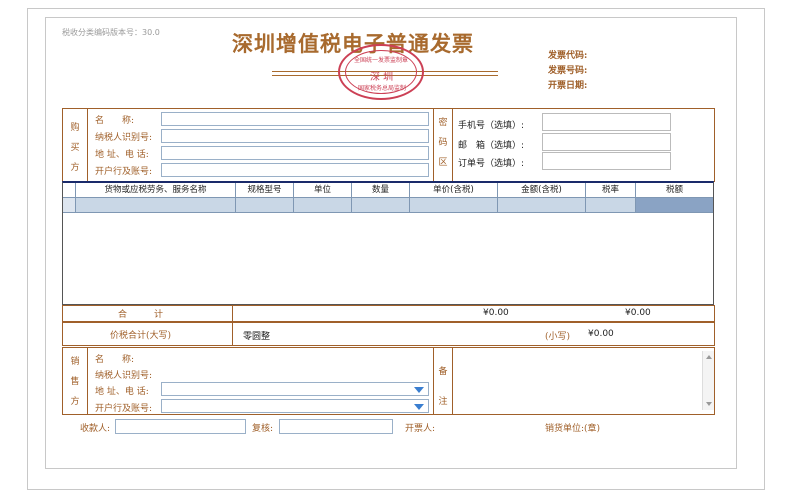  Describe the element at coordinates (573, 429) in the screenshot. I see `seller-unit-label: 销货单位:(章)` at that location.